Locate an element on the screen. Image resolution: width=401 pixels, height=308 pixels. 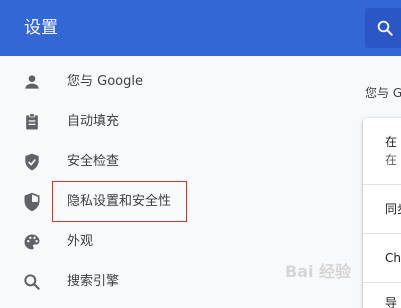
shield-half-icon is located at coordinates (32, 202).